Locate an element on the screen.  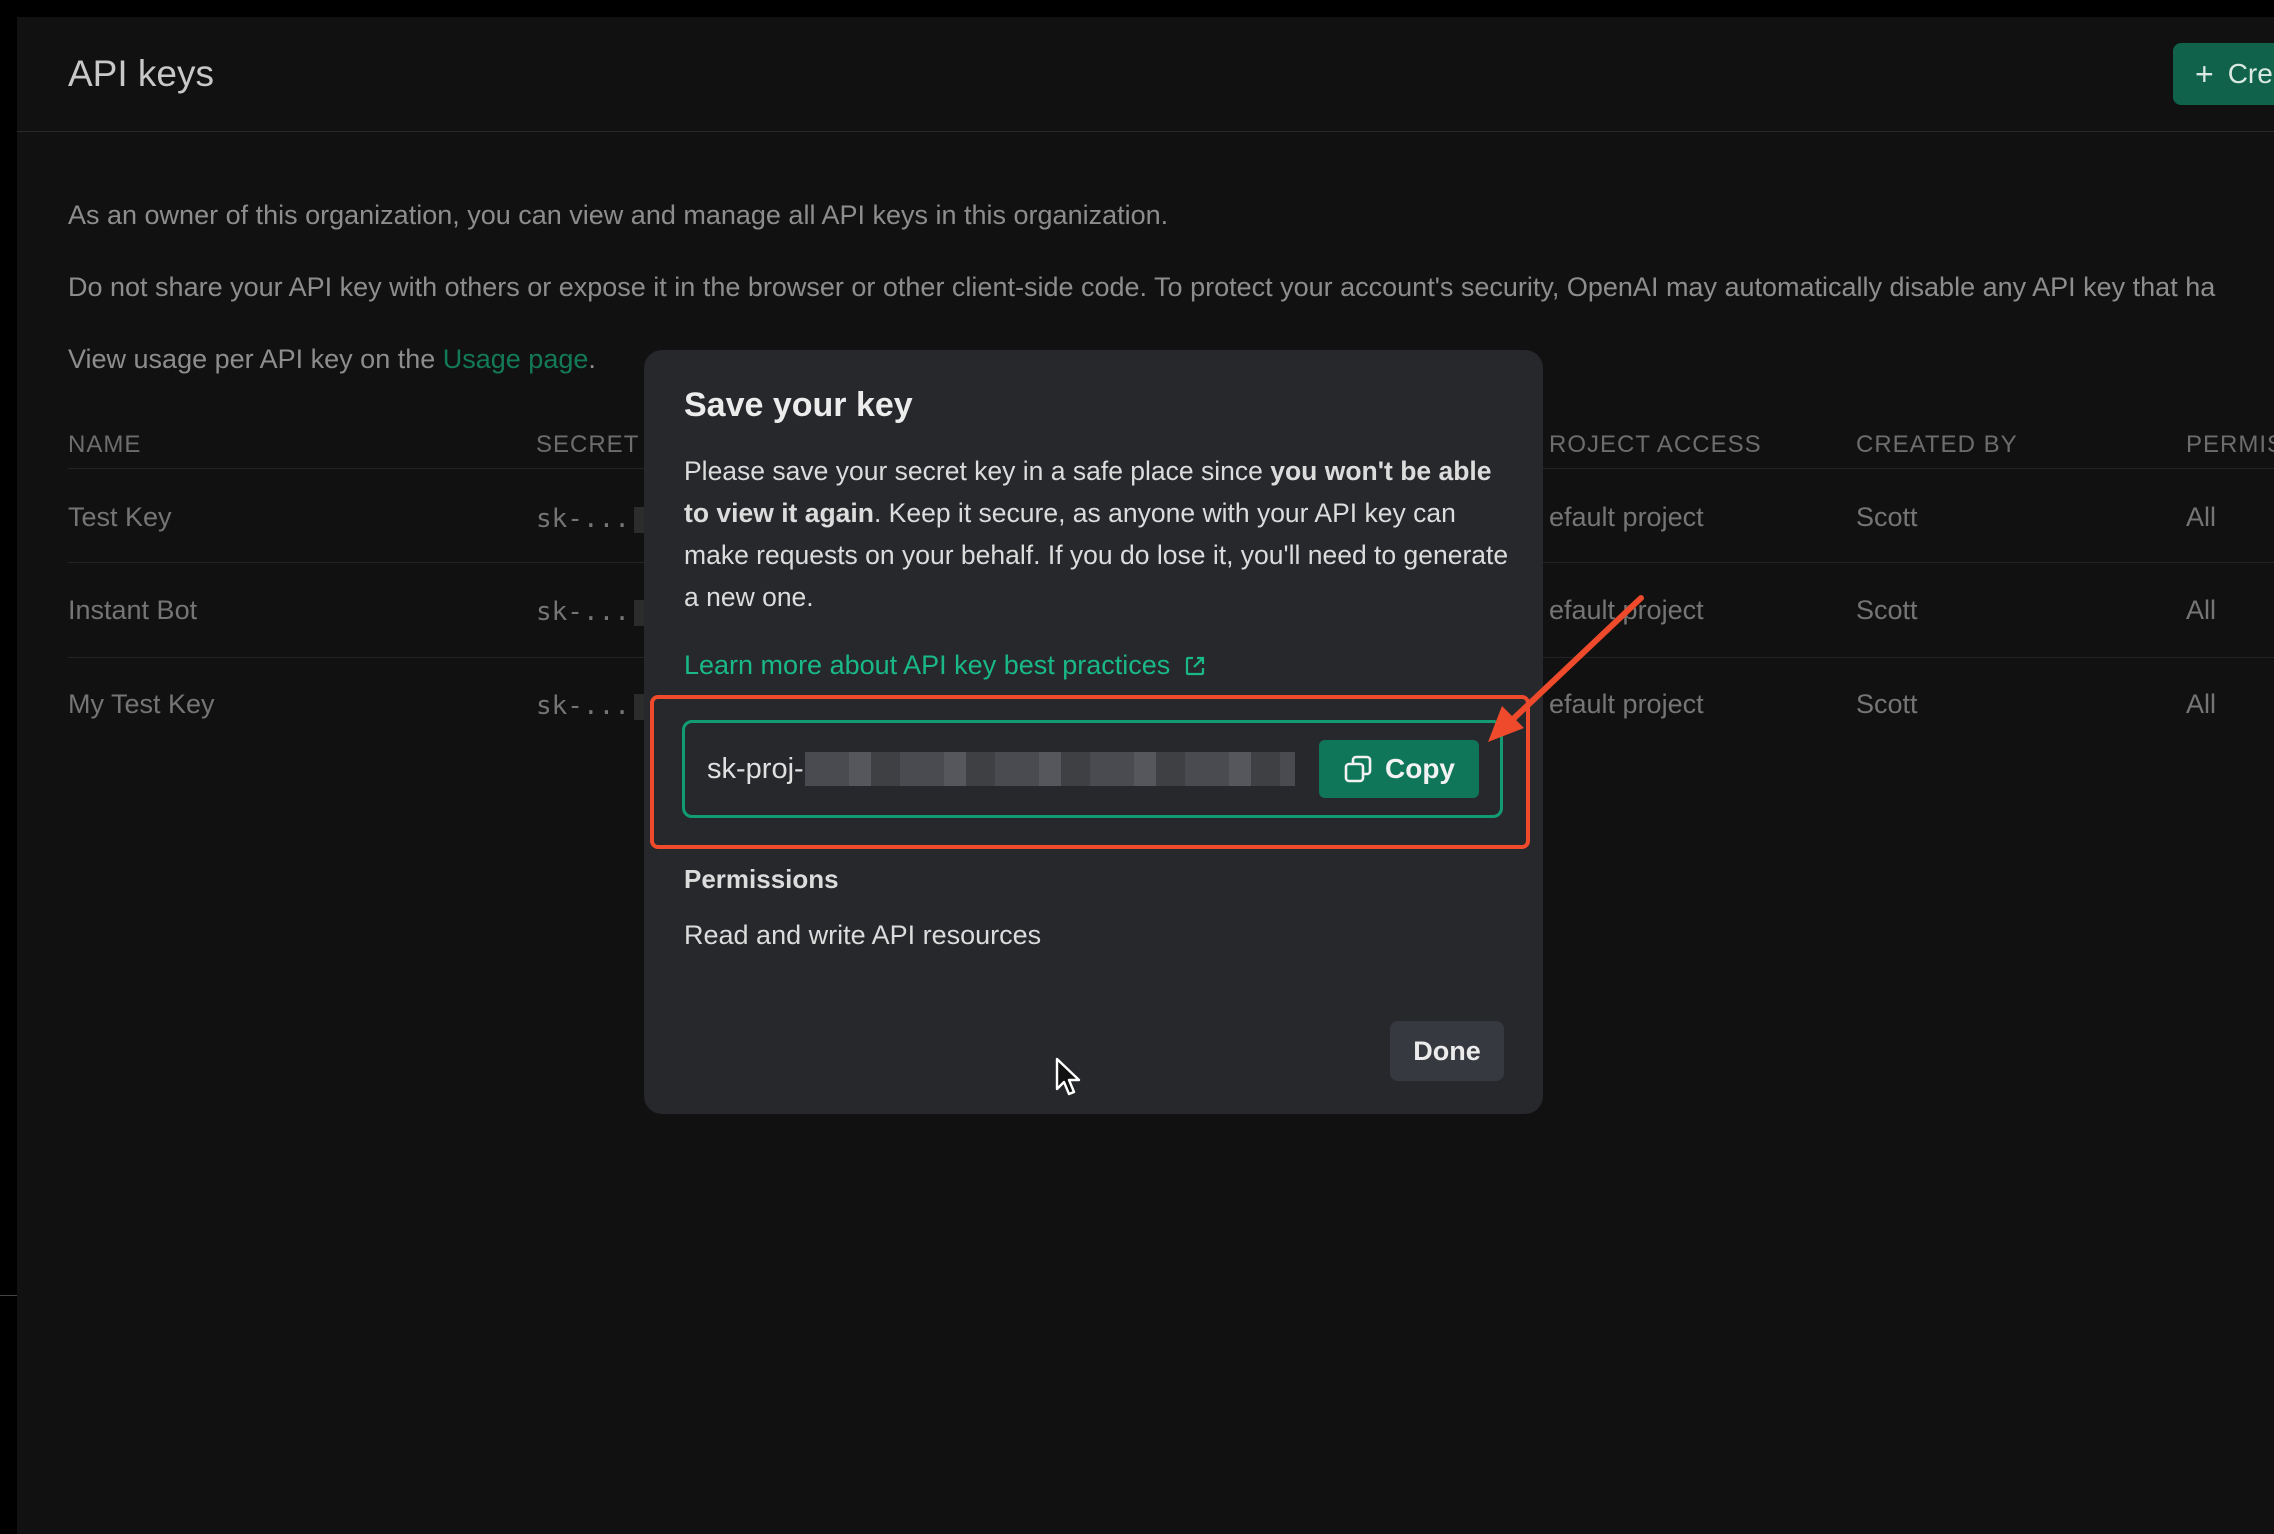
external-link-icon is located at coordinates (1195, 666).